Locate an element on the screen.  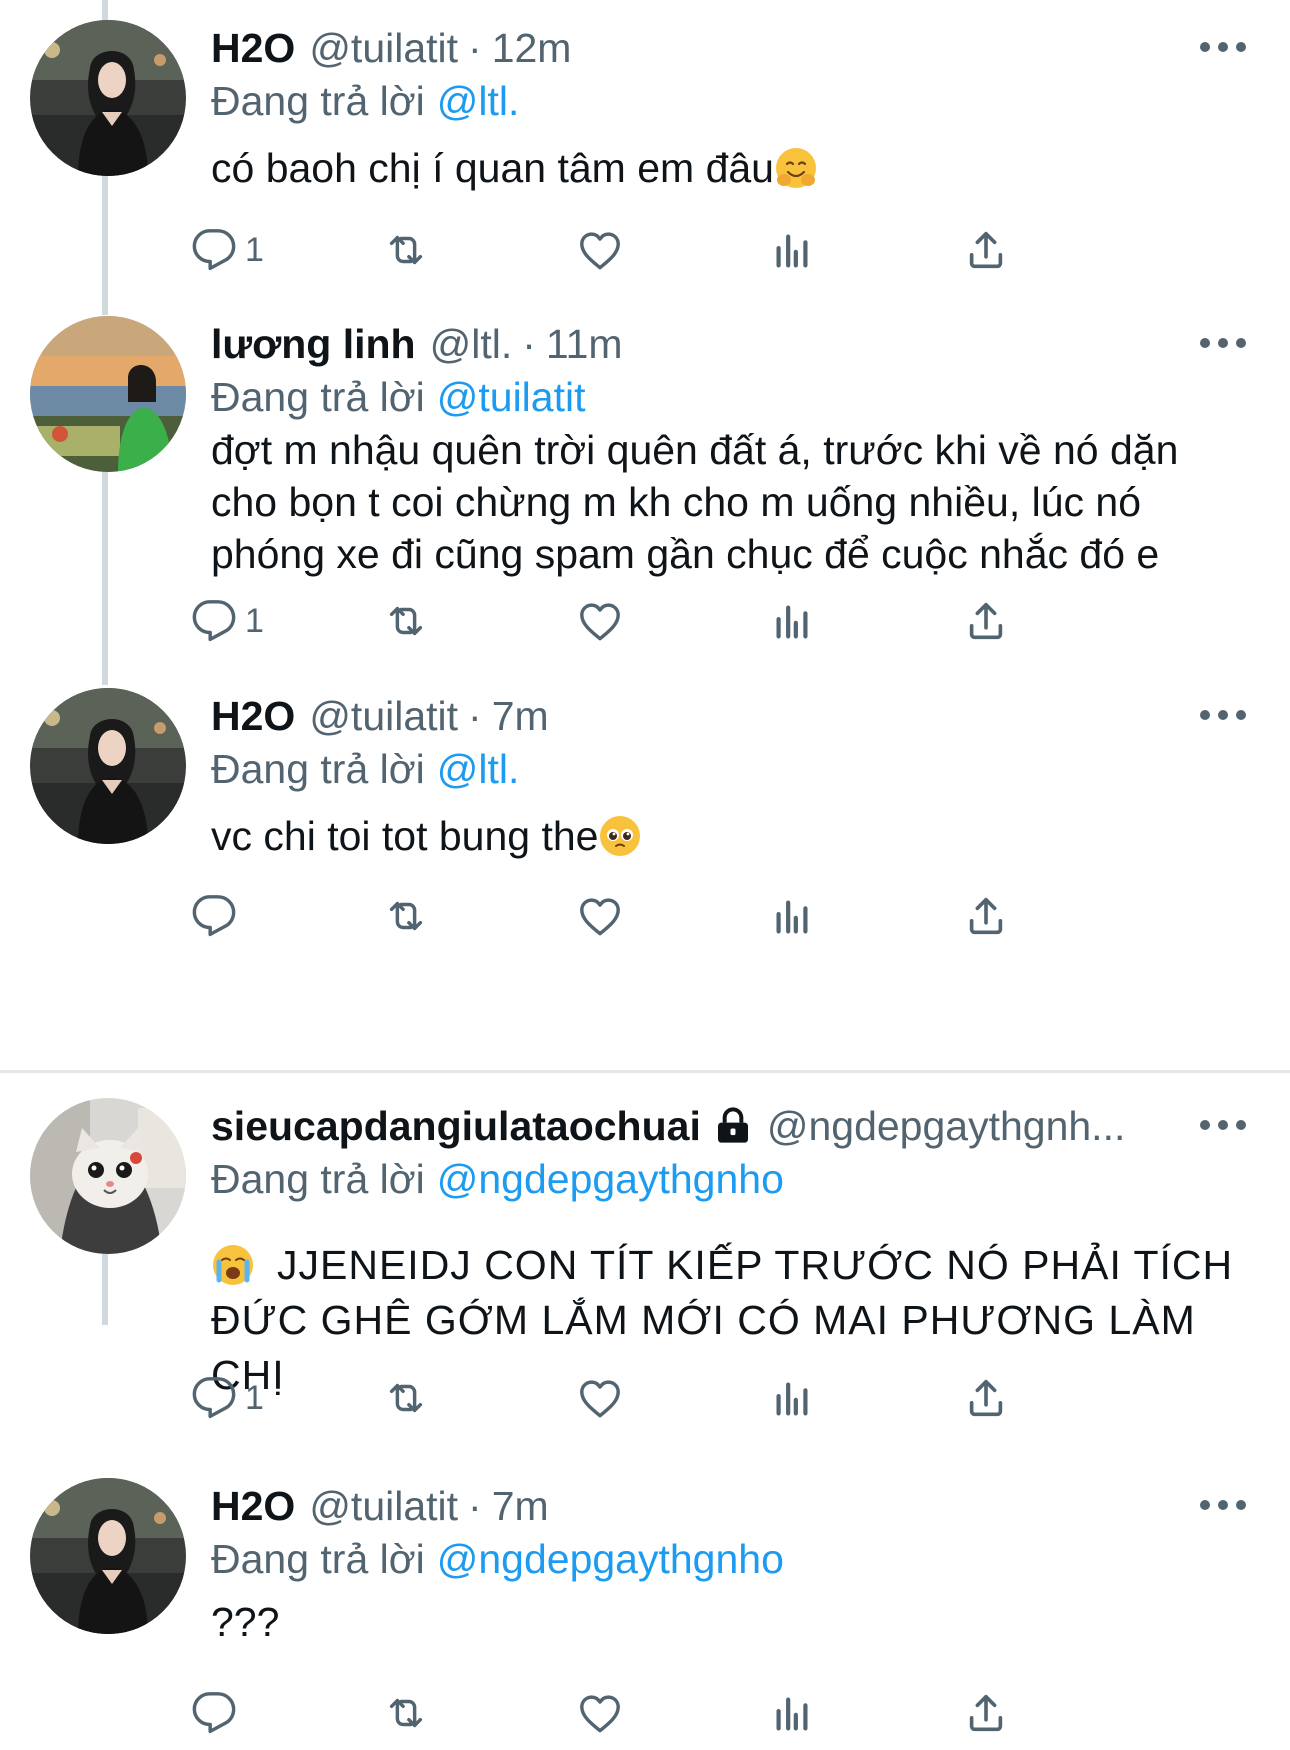
tweet-text-content: vc chi toi tot bung the is located at coordinates (405, 836).